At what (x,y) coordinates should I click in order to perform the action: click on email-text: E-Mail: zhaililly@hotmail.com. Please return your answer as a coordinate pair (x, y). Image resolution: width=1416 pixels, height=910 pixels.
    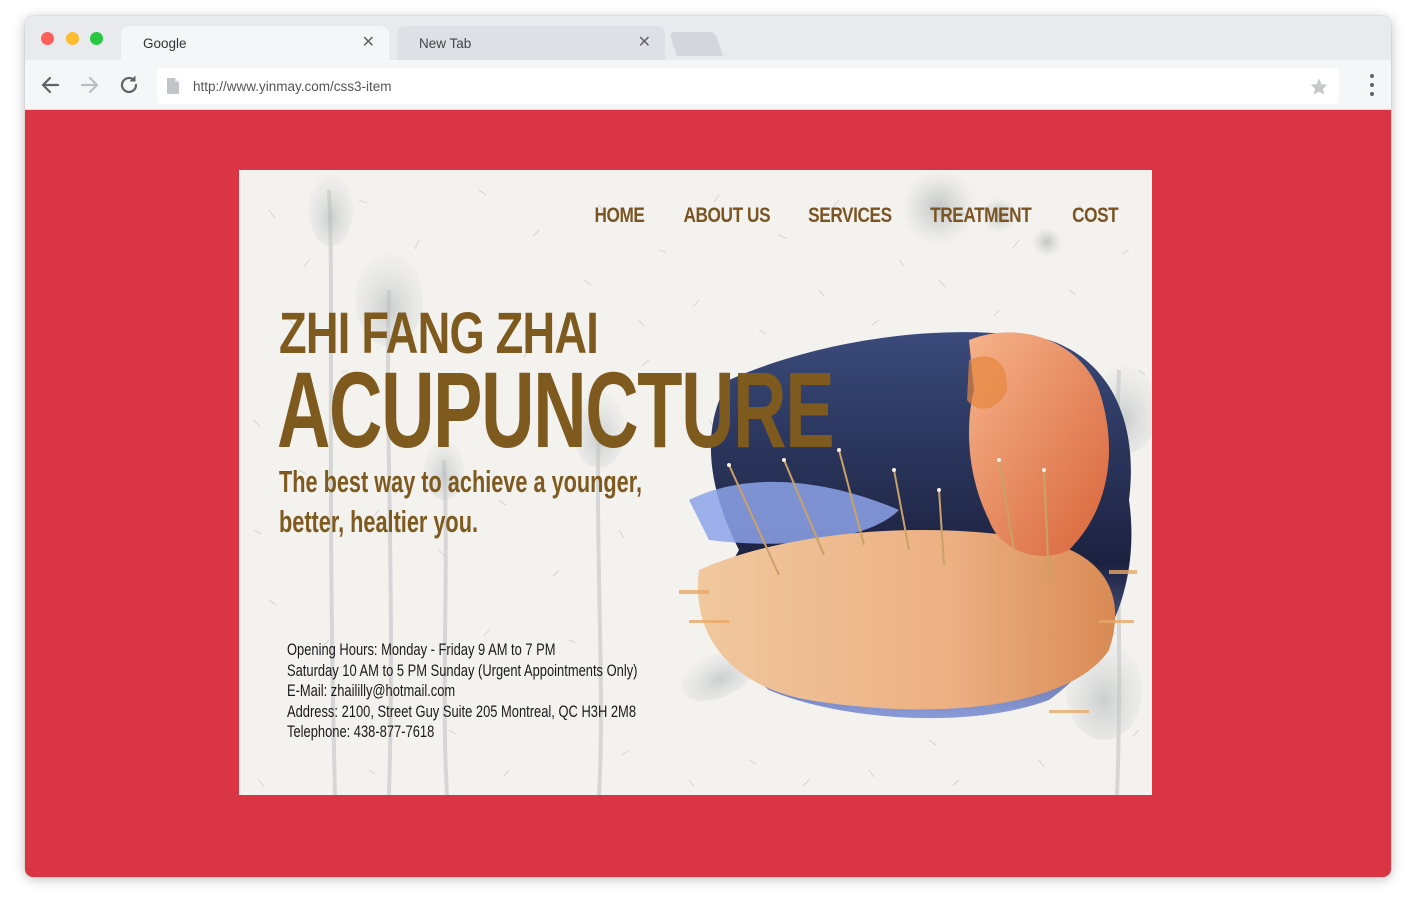
    Looking at the image, I should click on (371, 690).